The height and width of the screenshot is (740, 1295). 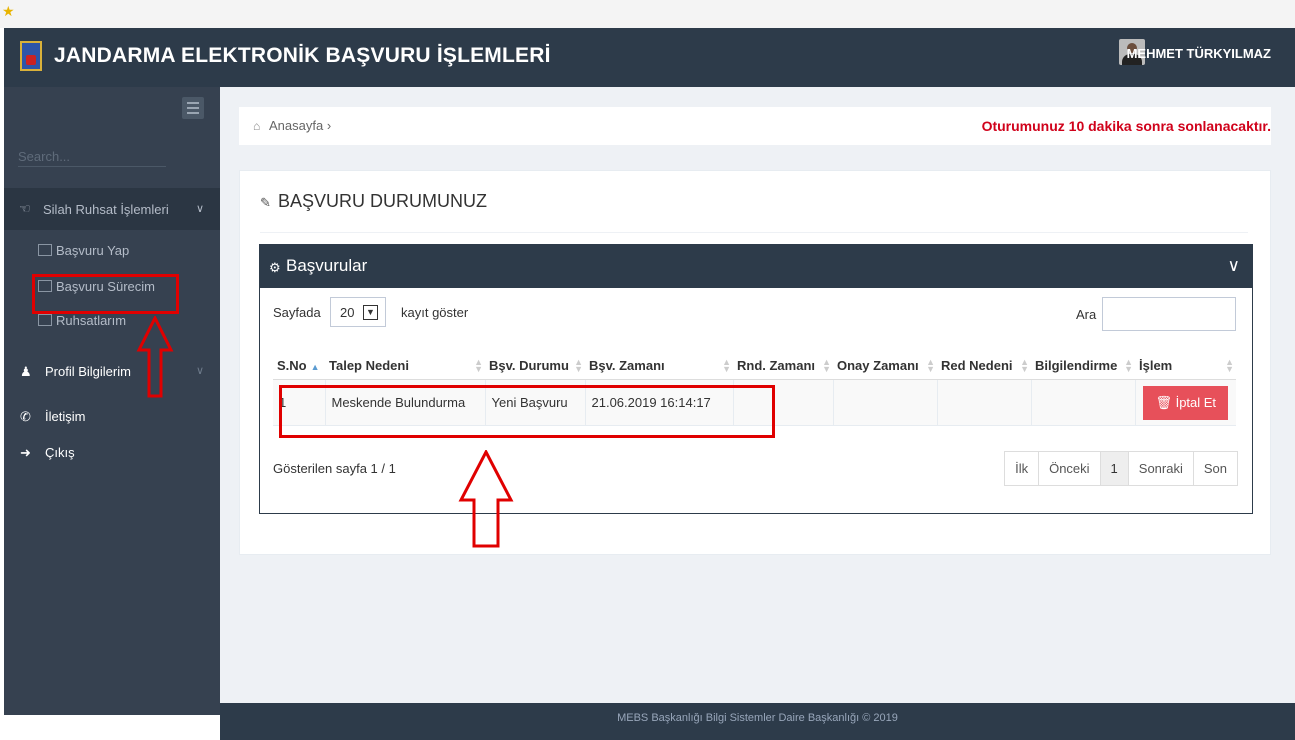 What do you see at coordinates (25, 452) in the screenshot?
I see `sign-out-icon: ➜` at bounding box center [25, 452].